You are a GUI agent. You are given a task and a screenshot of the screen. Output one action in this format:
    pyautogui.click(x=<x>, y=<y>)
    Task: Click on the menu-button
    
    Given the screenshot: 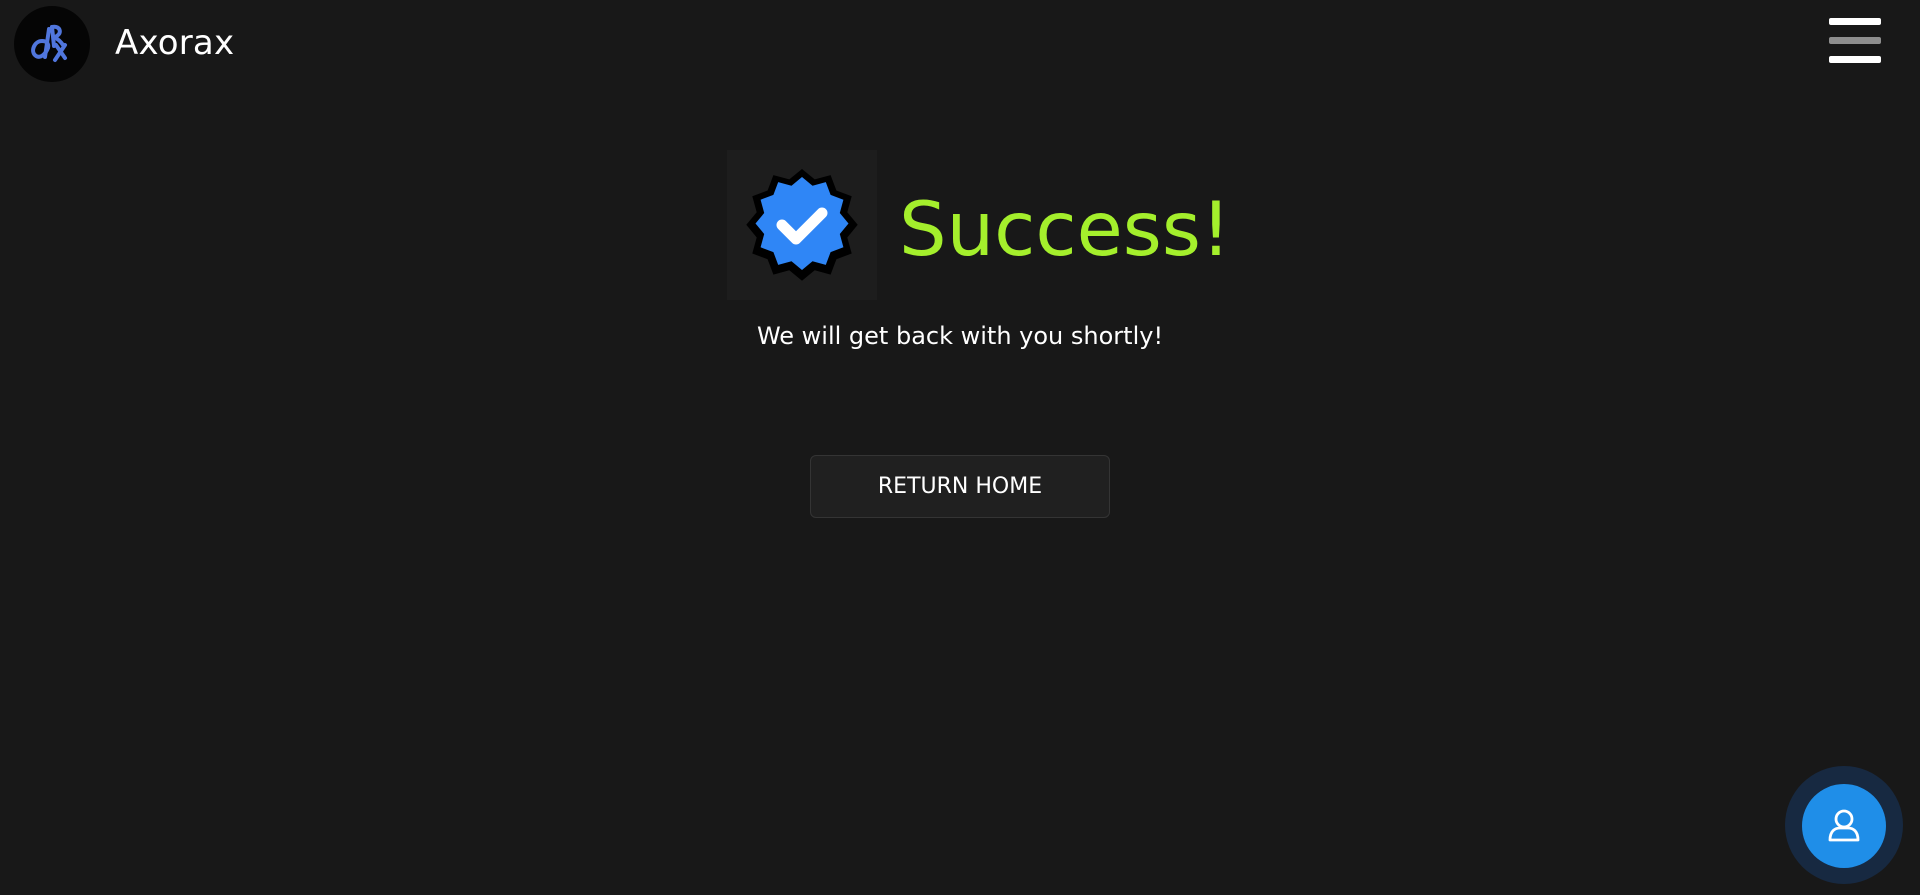 What is the action you would take?
    pyautogui.click(x=1855, y=41)
    